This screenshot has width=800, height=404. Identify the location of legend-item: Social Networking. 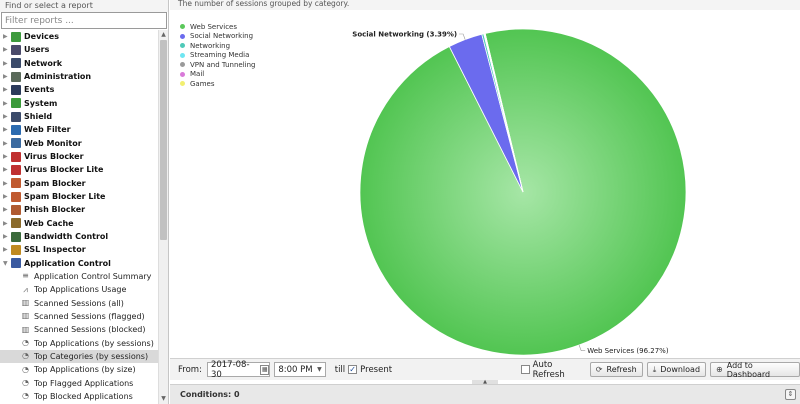
(217, 37).